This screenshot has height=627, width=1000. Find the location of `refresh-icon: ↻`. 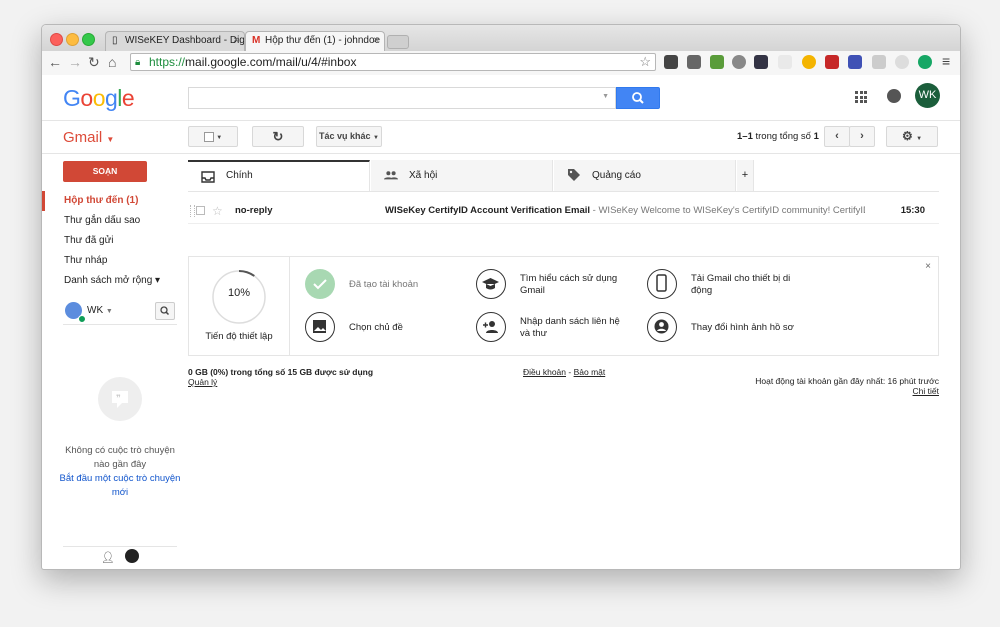

refresh-icon: ↻ is located at coordinates (278, 136).